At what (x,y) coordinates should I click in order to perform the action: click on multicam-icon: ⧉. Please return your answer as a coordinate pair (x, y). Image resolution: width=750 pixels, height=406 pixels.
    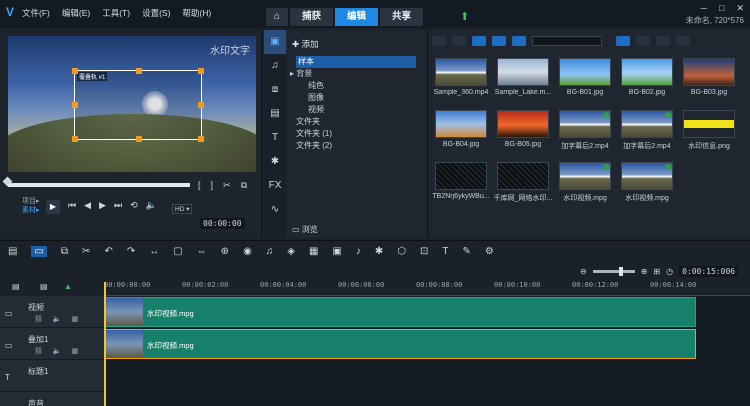
    Looking at the image, I should click on (64, 251).